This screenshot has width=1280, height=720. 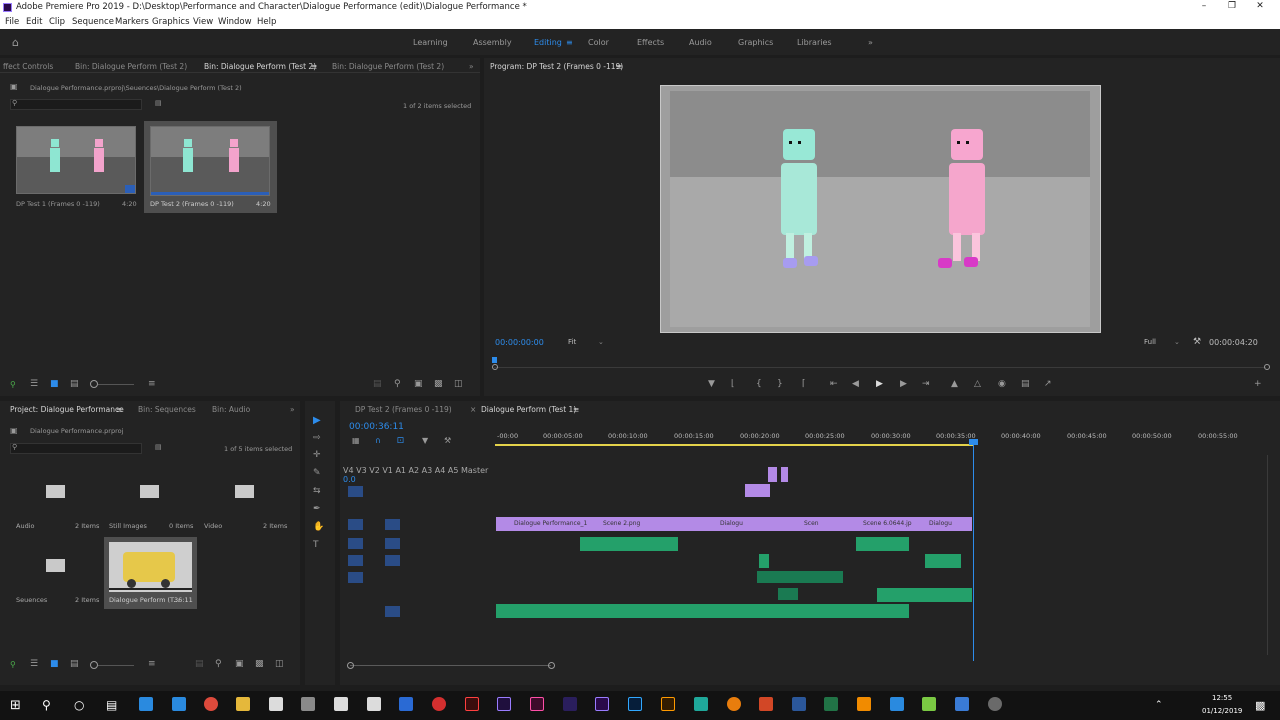 I want to click on project-lock-icon: ⚲, so click(x=13, y=665).